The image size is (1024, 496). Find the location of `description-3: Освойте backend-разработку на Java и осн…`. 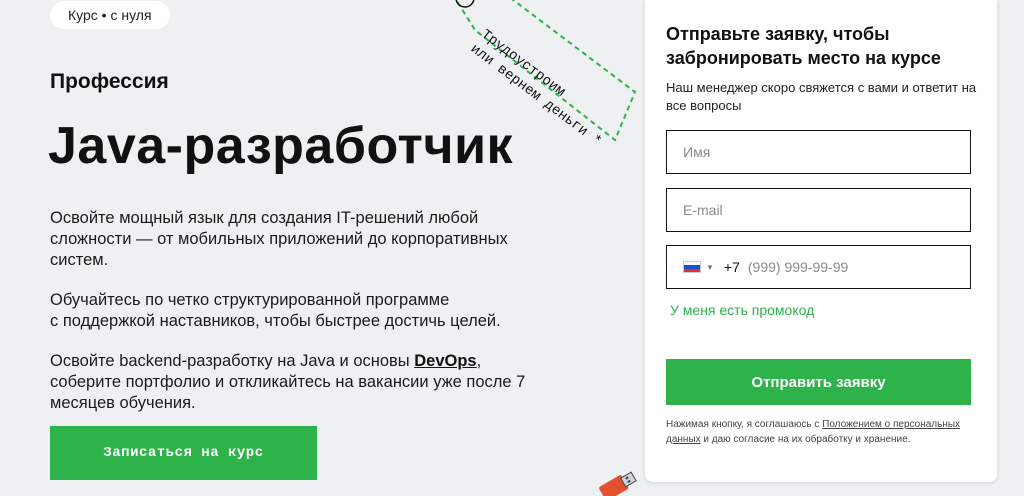

description-3: Освойте backend-разработку на Java и осн… is located at coordinates (290, 382).